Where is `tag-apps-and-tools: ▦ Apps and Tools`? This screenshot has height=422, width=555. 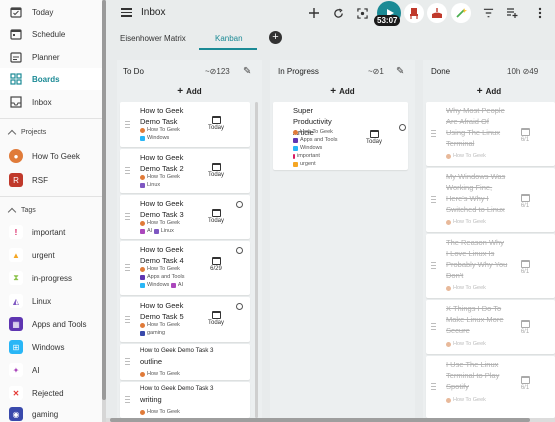
tag-apps-and-tools: ▦ Apps and Tools is located at coordinates (51, 324).